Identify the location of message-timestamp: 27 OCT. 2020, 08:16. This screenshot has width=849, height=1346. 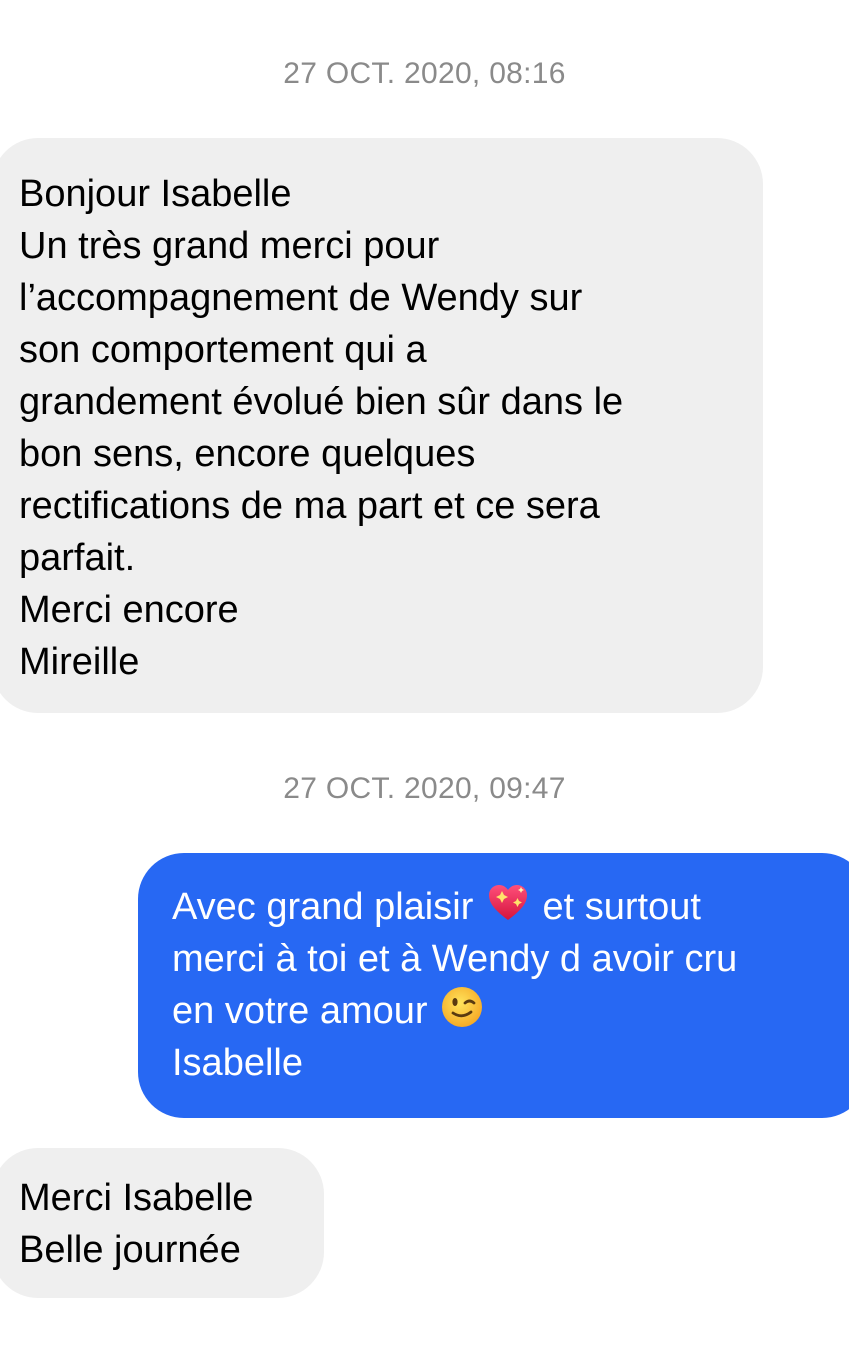
(424, 73).